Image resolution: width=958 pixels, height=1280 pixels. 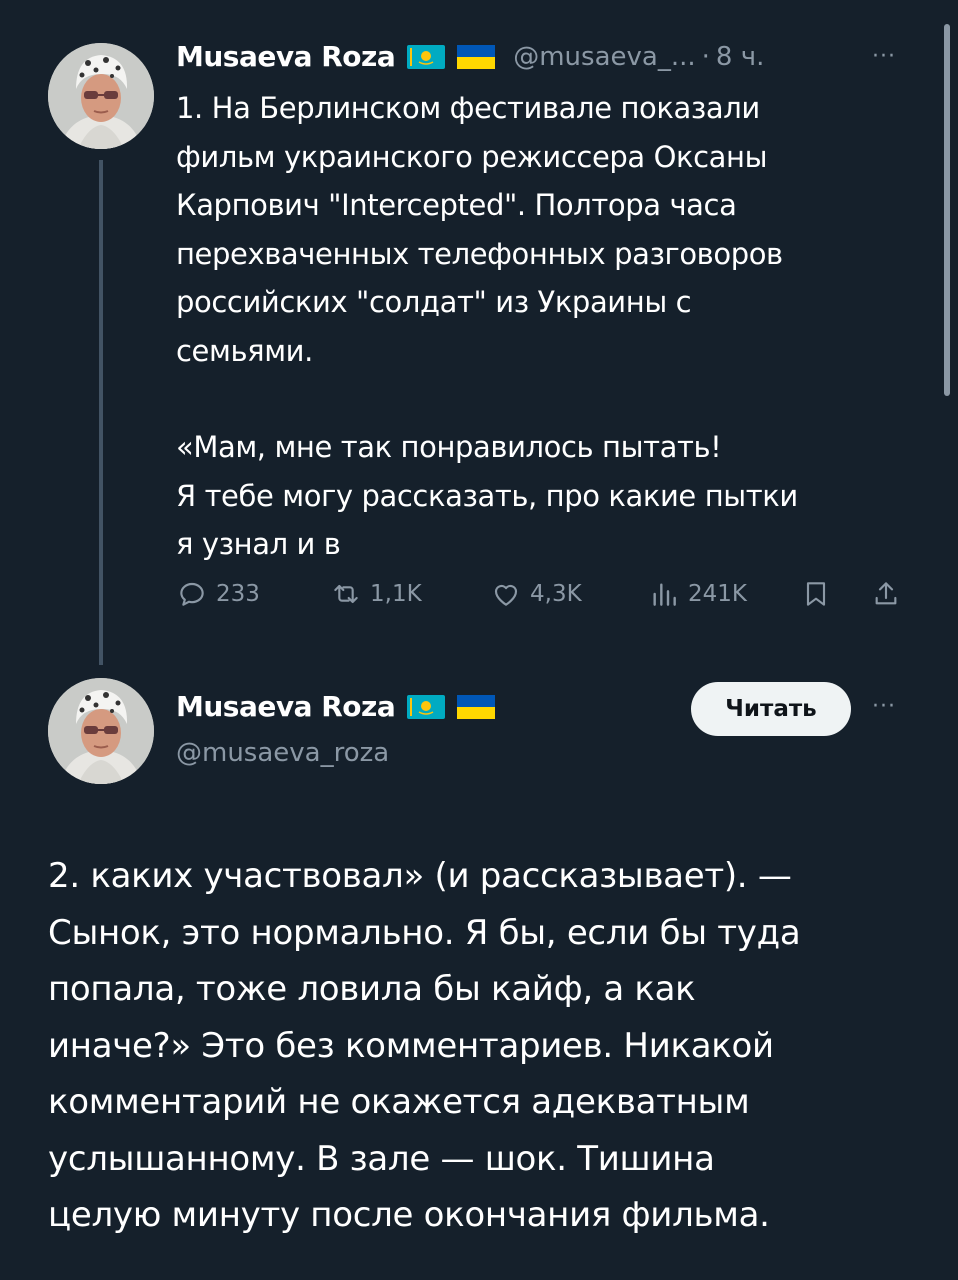 What do you see at coordinates (396, 594) in the screenshot?
I see `repost-count: 1,1K` at bounding box center [396, 594].